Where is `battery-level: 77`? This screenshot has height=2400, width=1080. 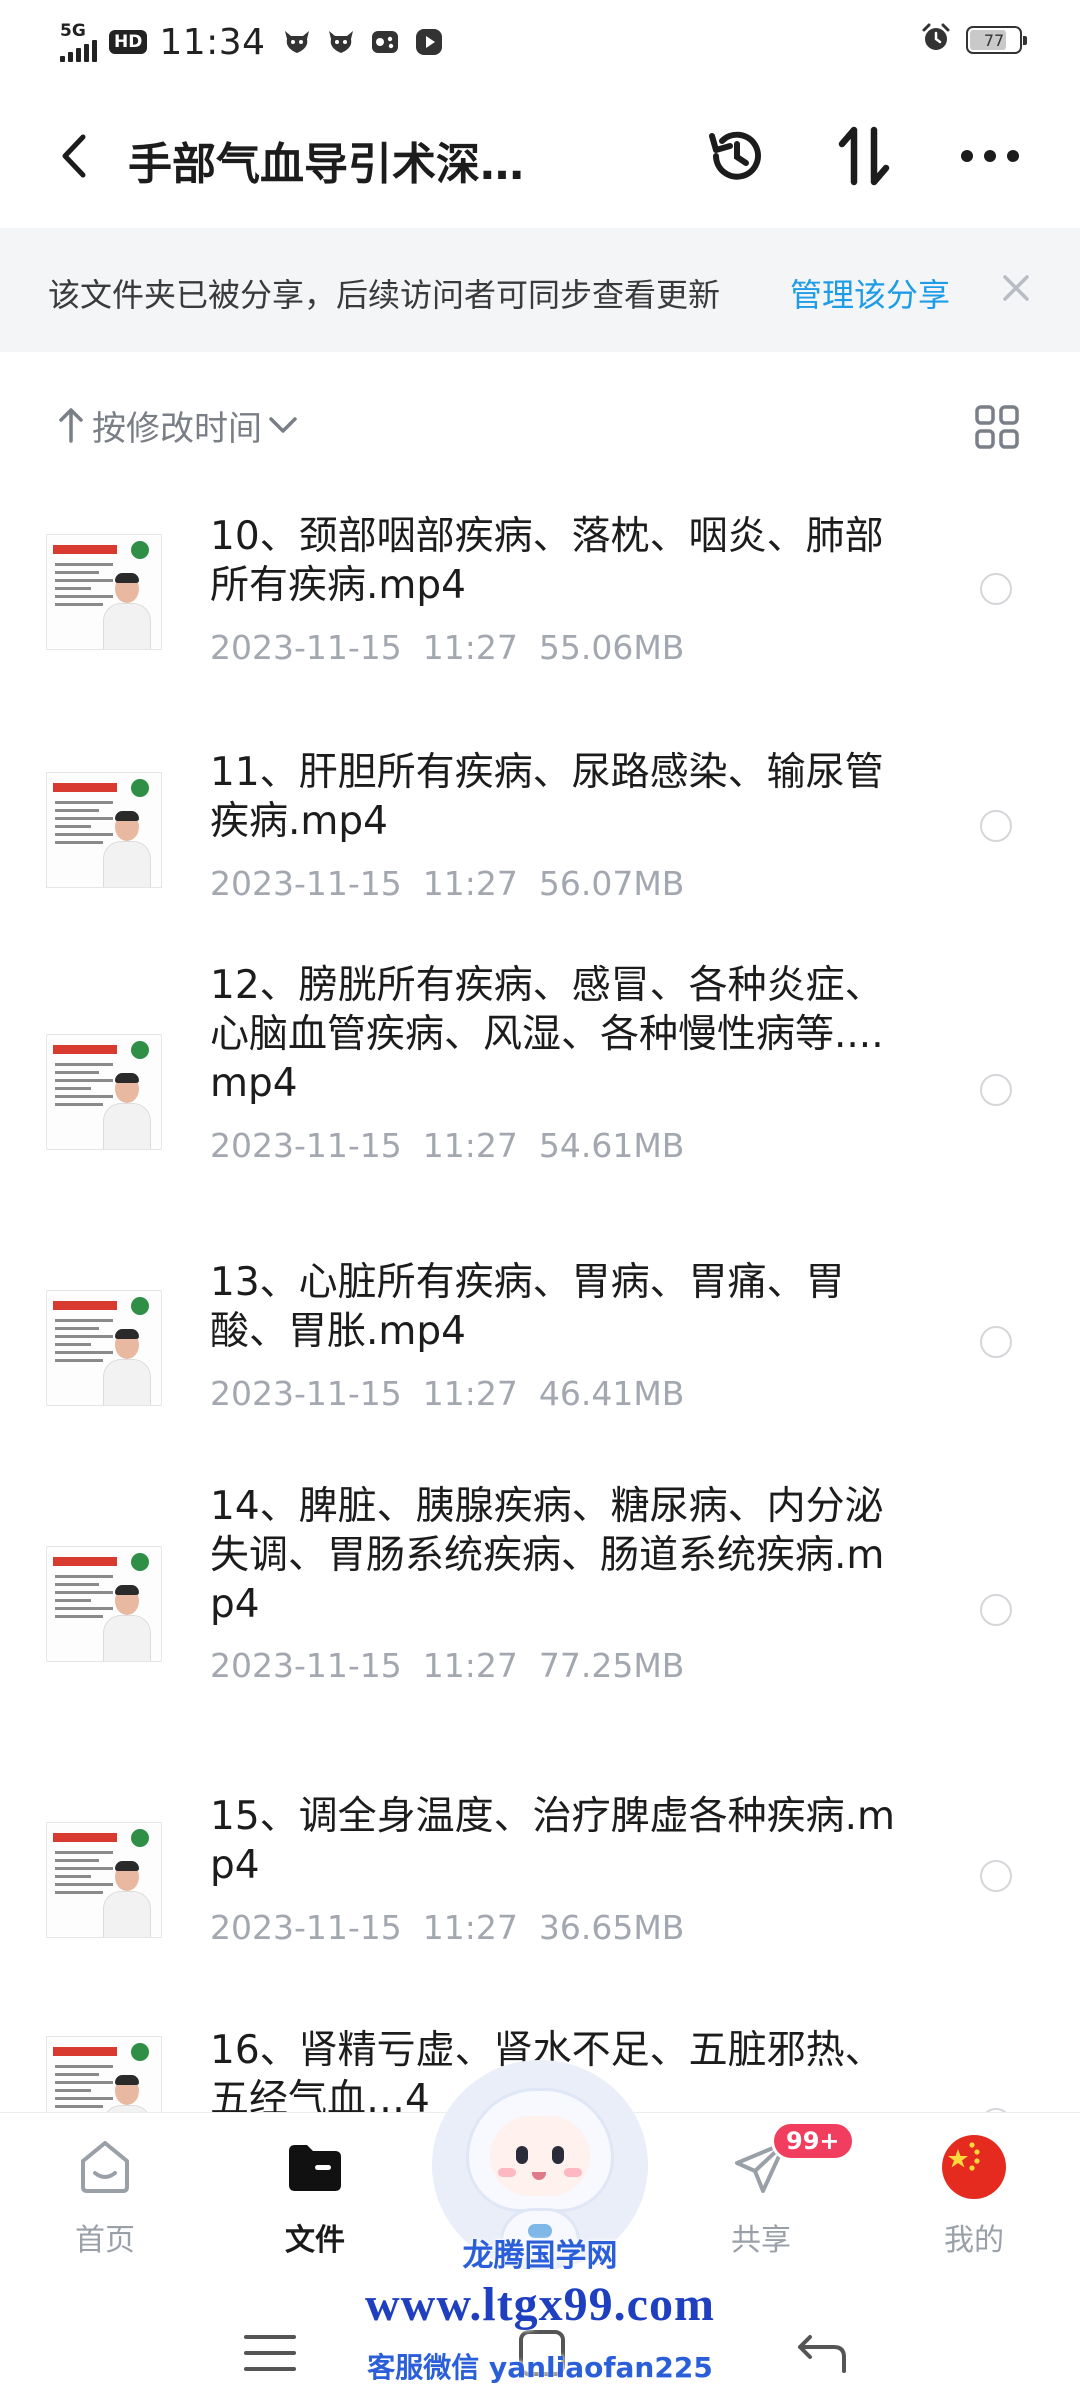 battery-level: 77 is located at coordinates (994, 40).